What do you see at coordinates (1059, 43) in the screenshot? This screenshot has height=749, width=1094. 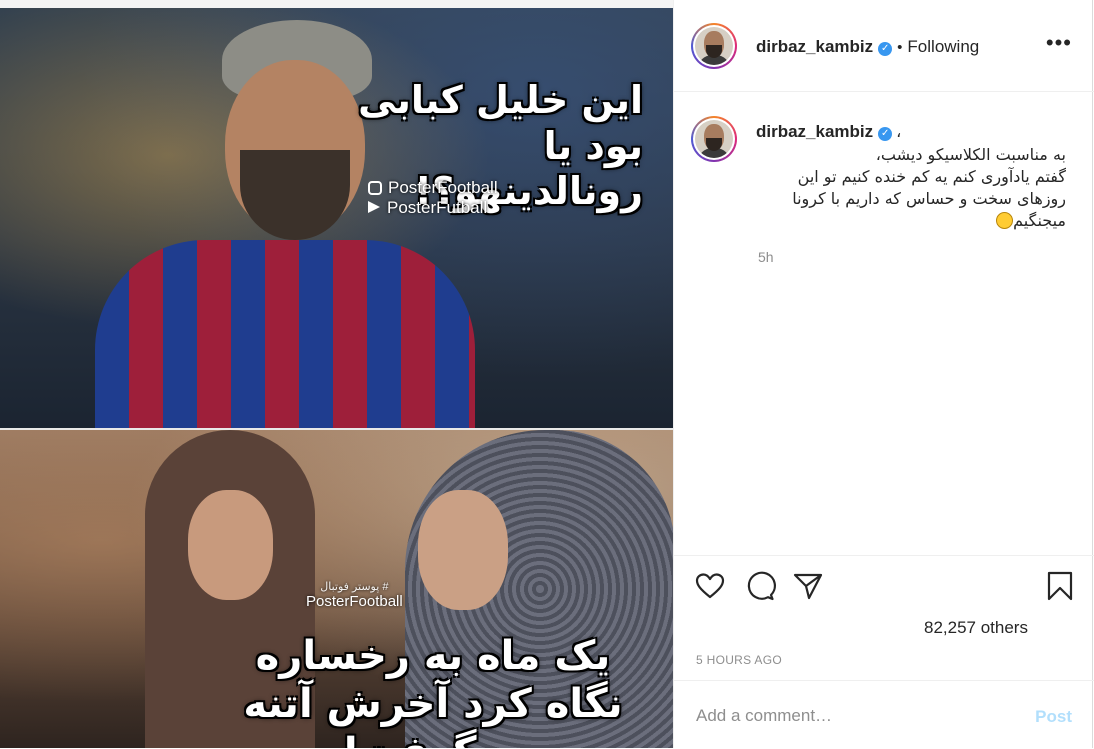 I see `more-icon: •••` at bounding box center [1059, 43].